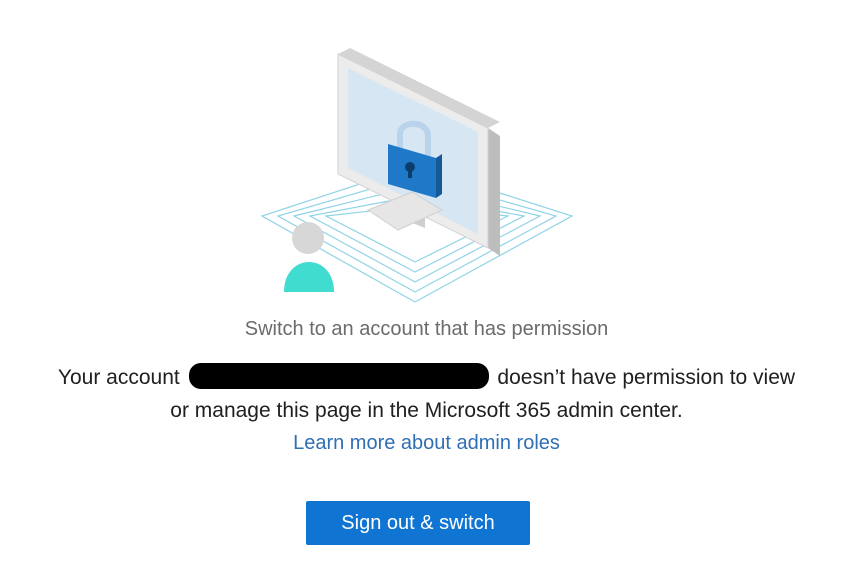  Describe the element at coordinates (418, 523) in the screenshot. I see `sign-out-switch-button: Sign out & switch` at that location.